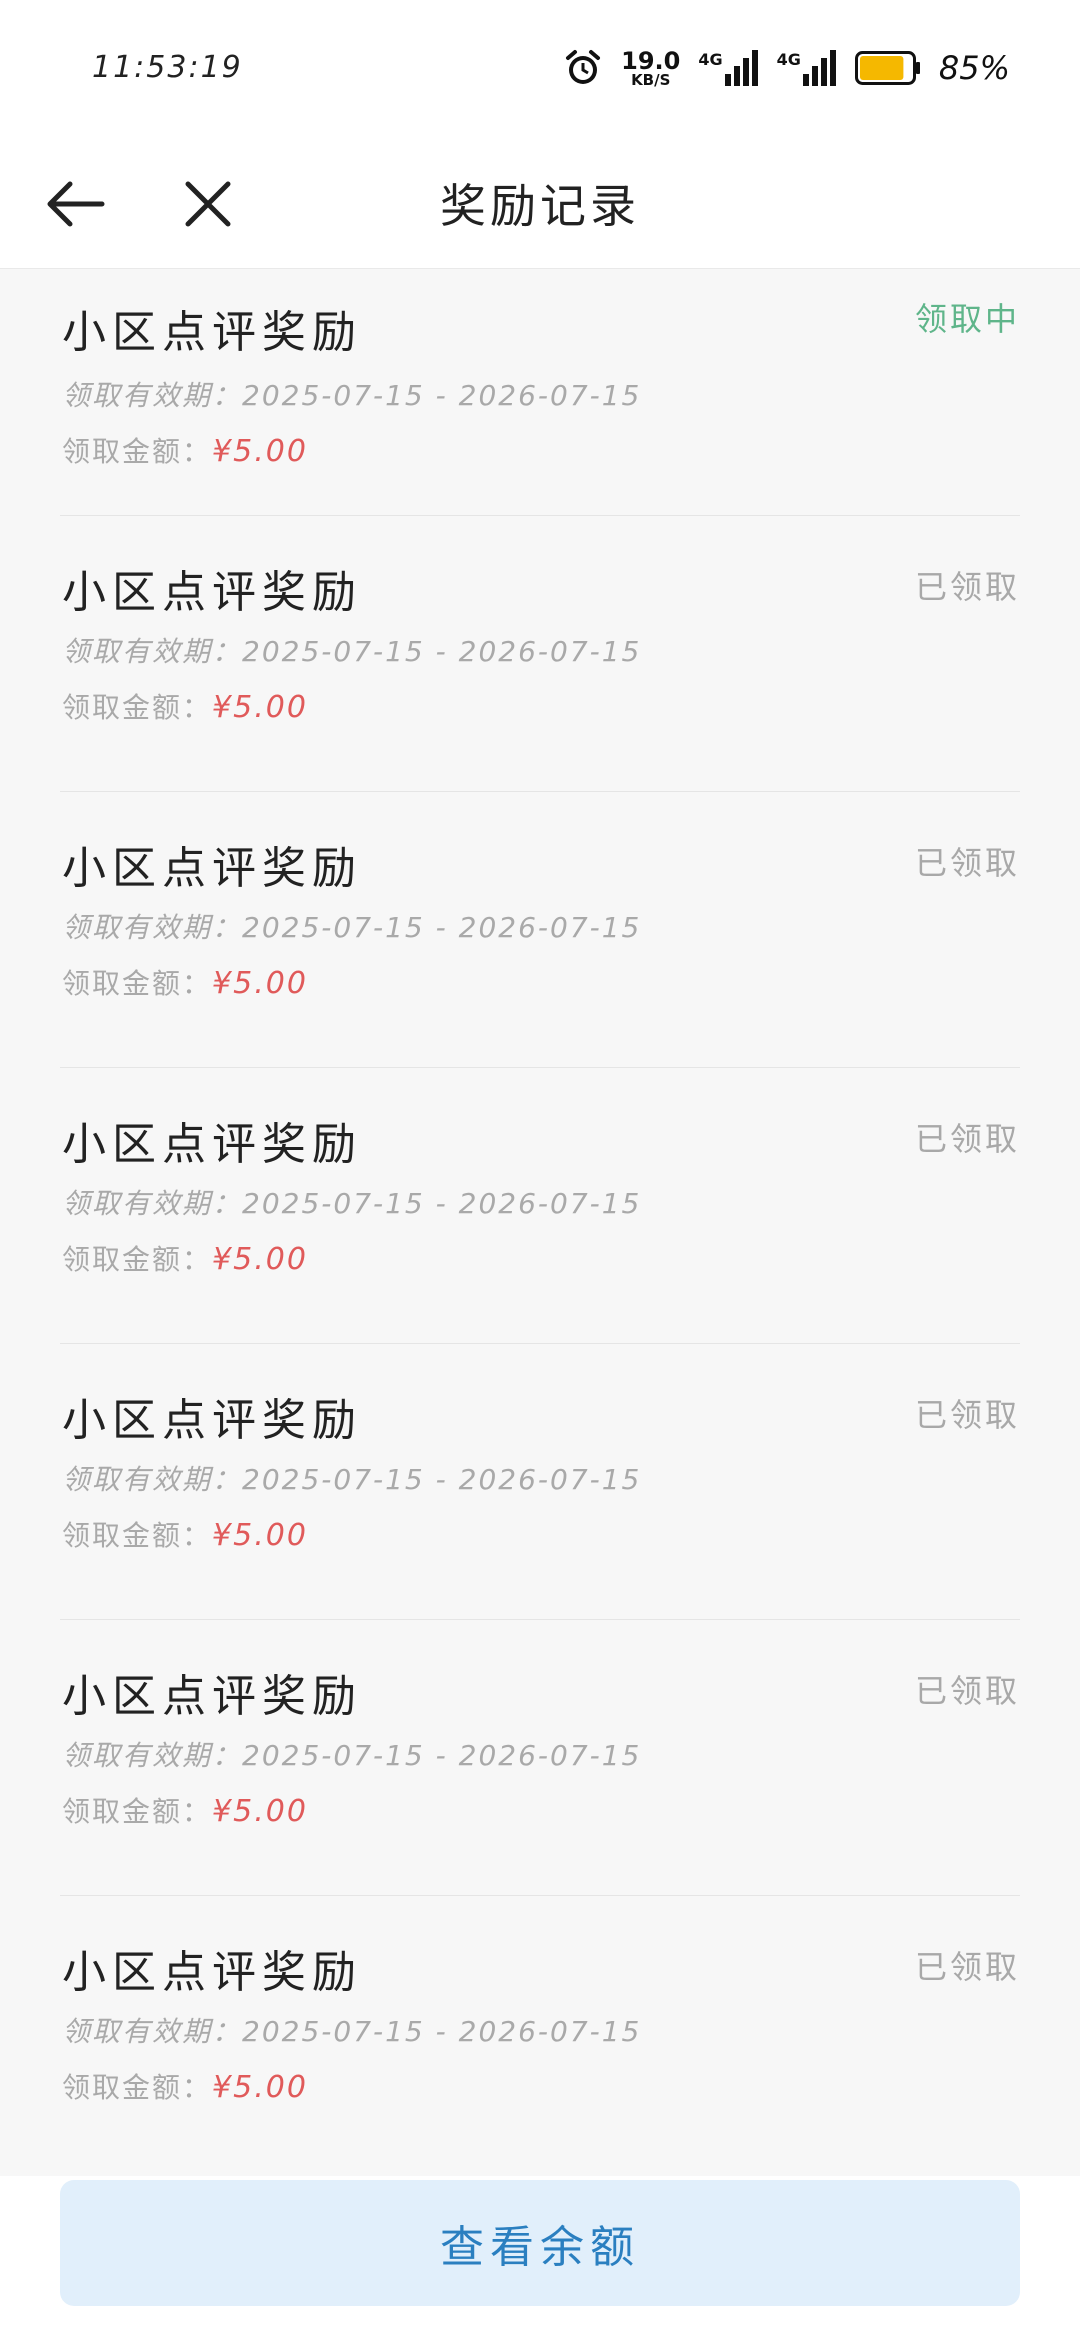 The height and width of the screenshot is (2344, 1080). I want to click on battery-icon, so click(887, 68).